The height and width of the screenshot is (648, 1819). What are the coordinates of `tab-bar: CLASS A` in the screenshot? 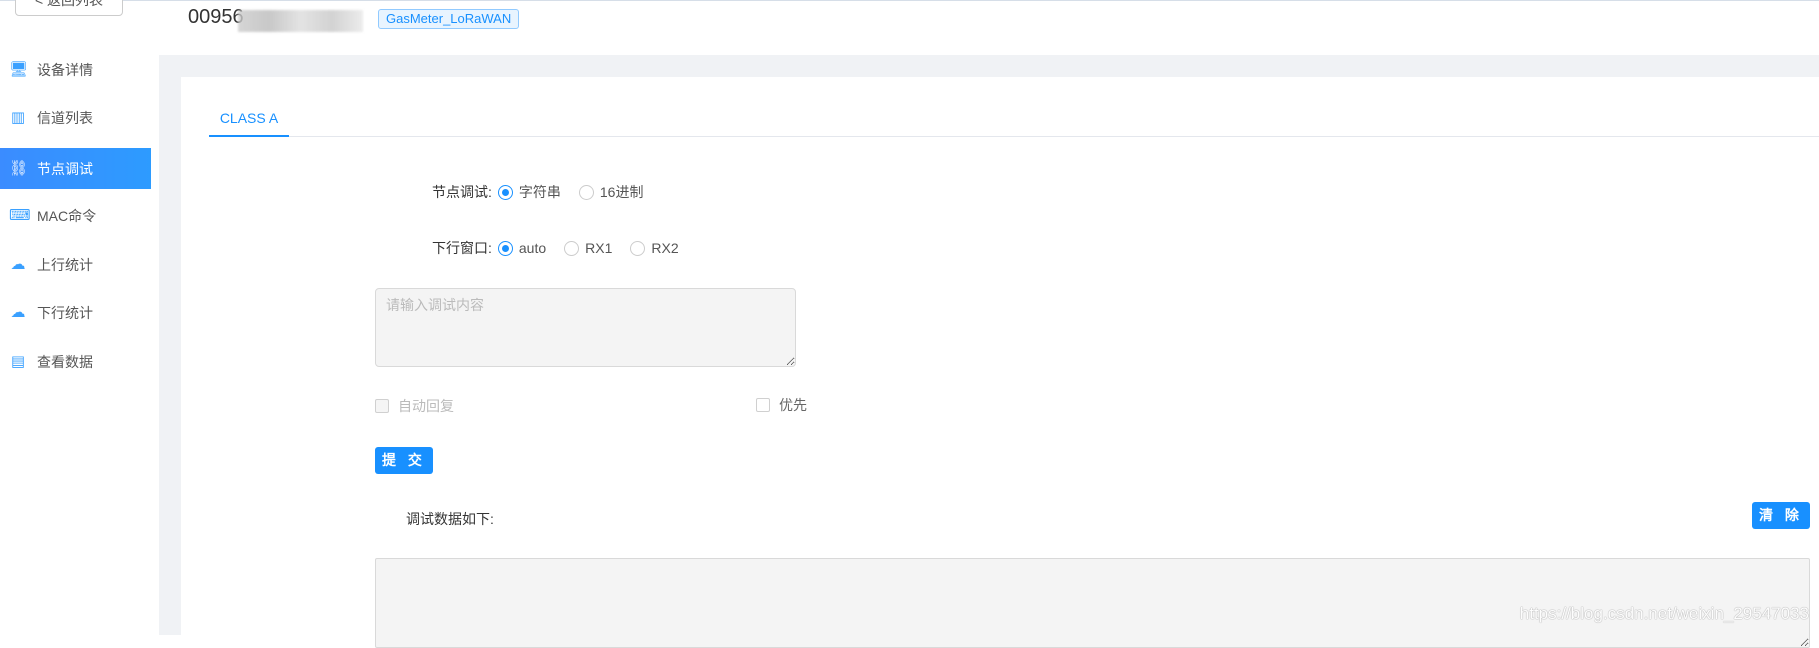 It's located at (1014, 118).